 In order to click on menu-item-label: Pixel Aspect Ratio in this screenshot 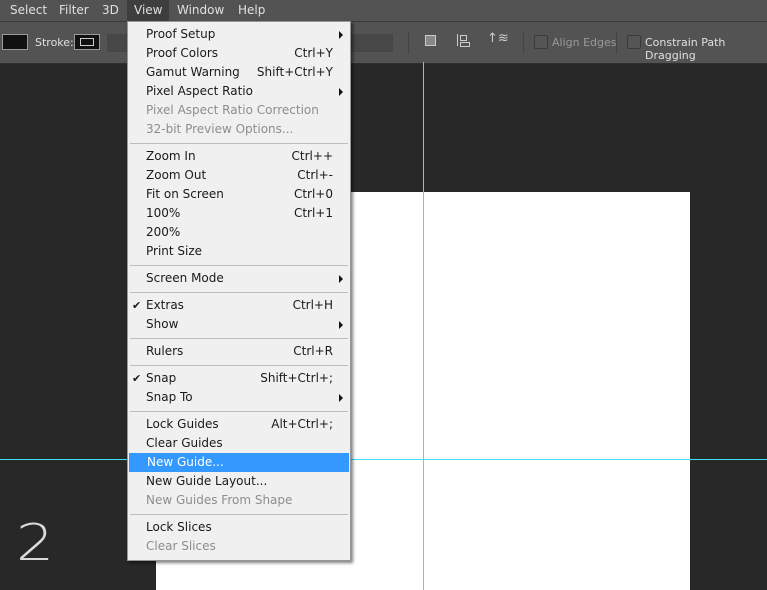, I will do `click(199, 91)`.